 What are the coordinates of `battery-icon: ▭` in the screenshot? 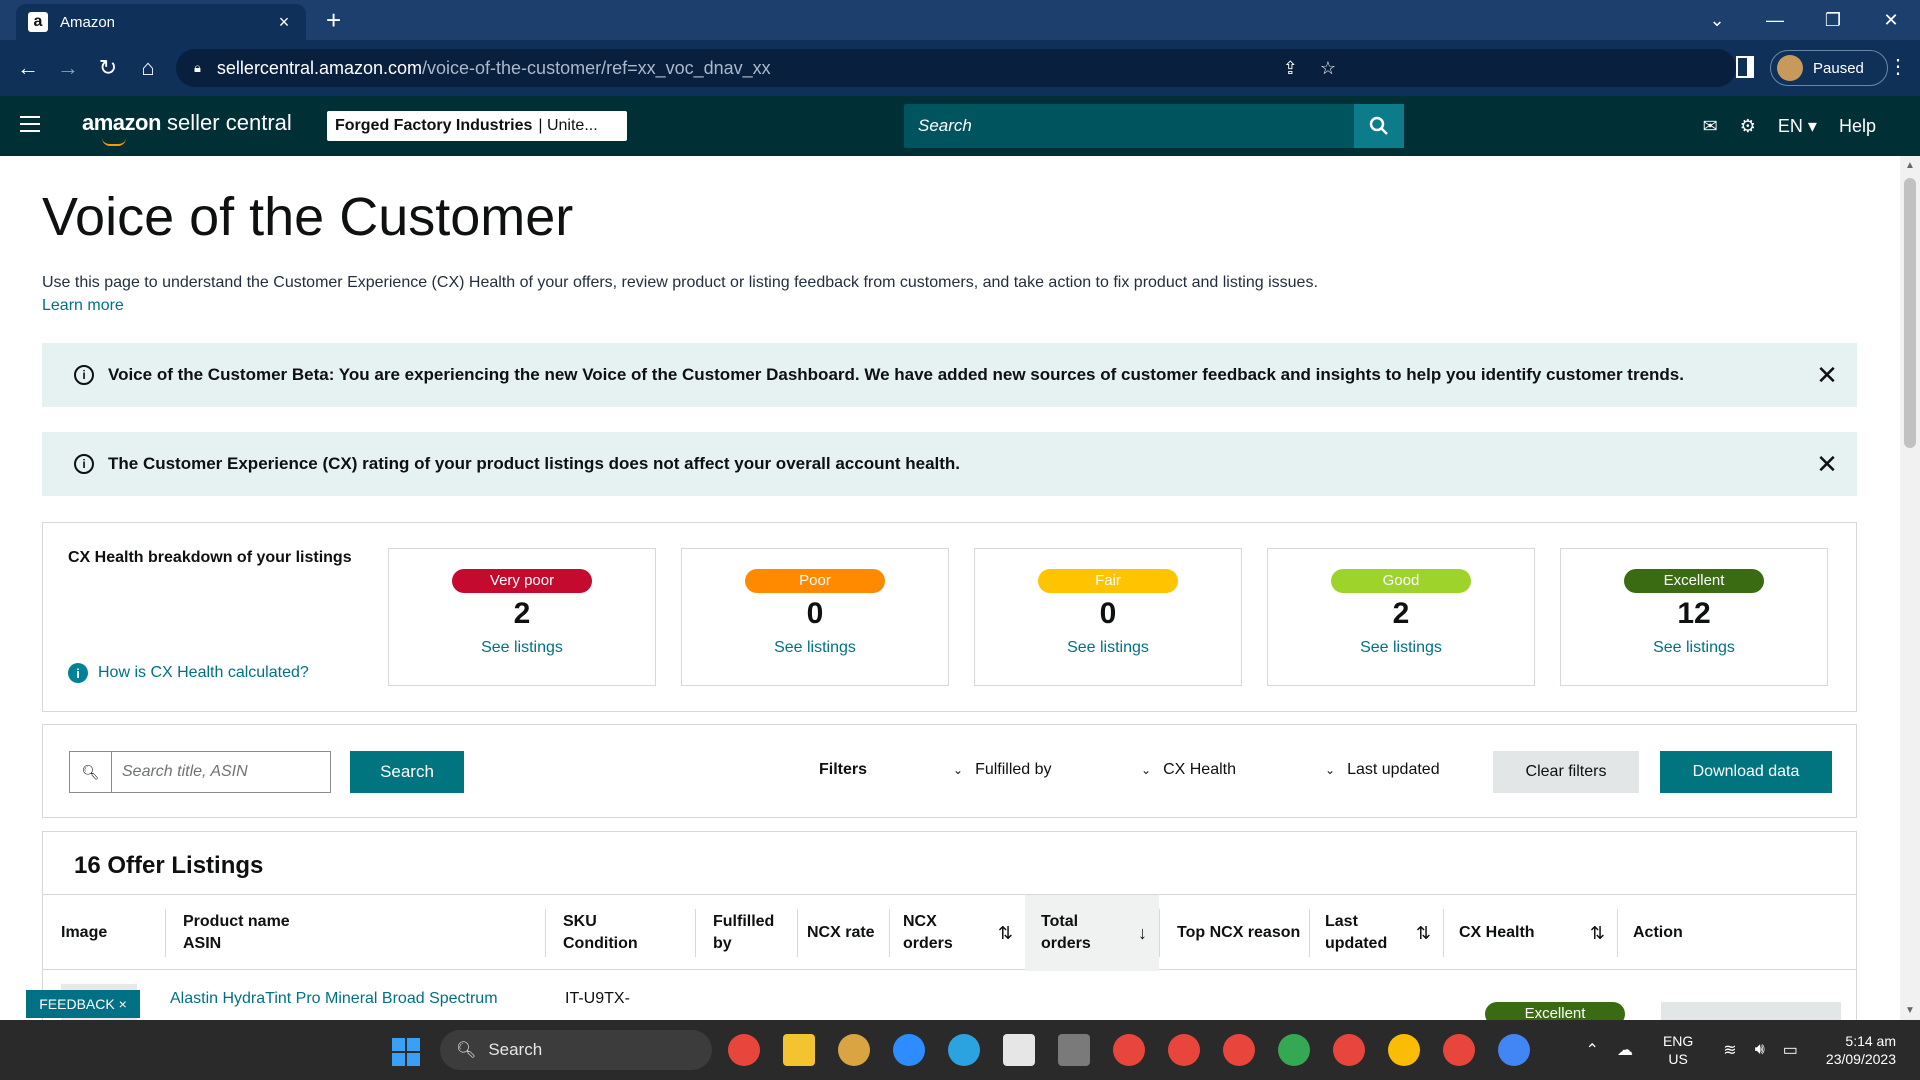 It's located at (1790, 1050).